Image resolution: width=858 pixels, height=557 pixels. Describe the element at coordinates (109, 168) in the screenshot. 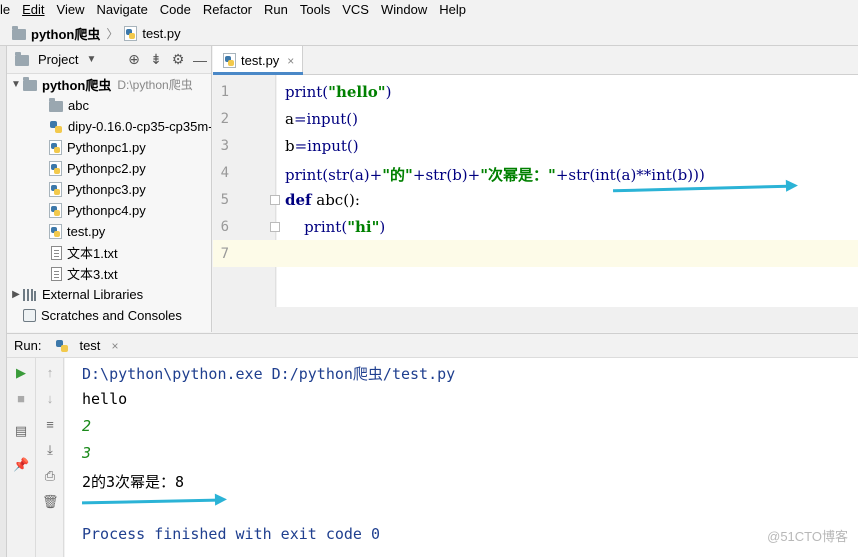

I see `tree-item-pythonpc2: Pythonpc2.py` at that location.